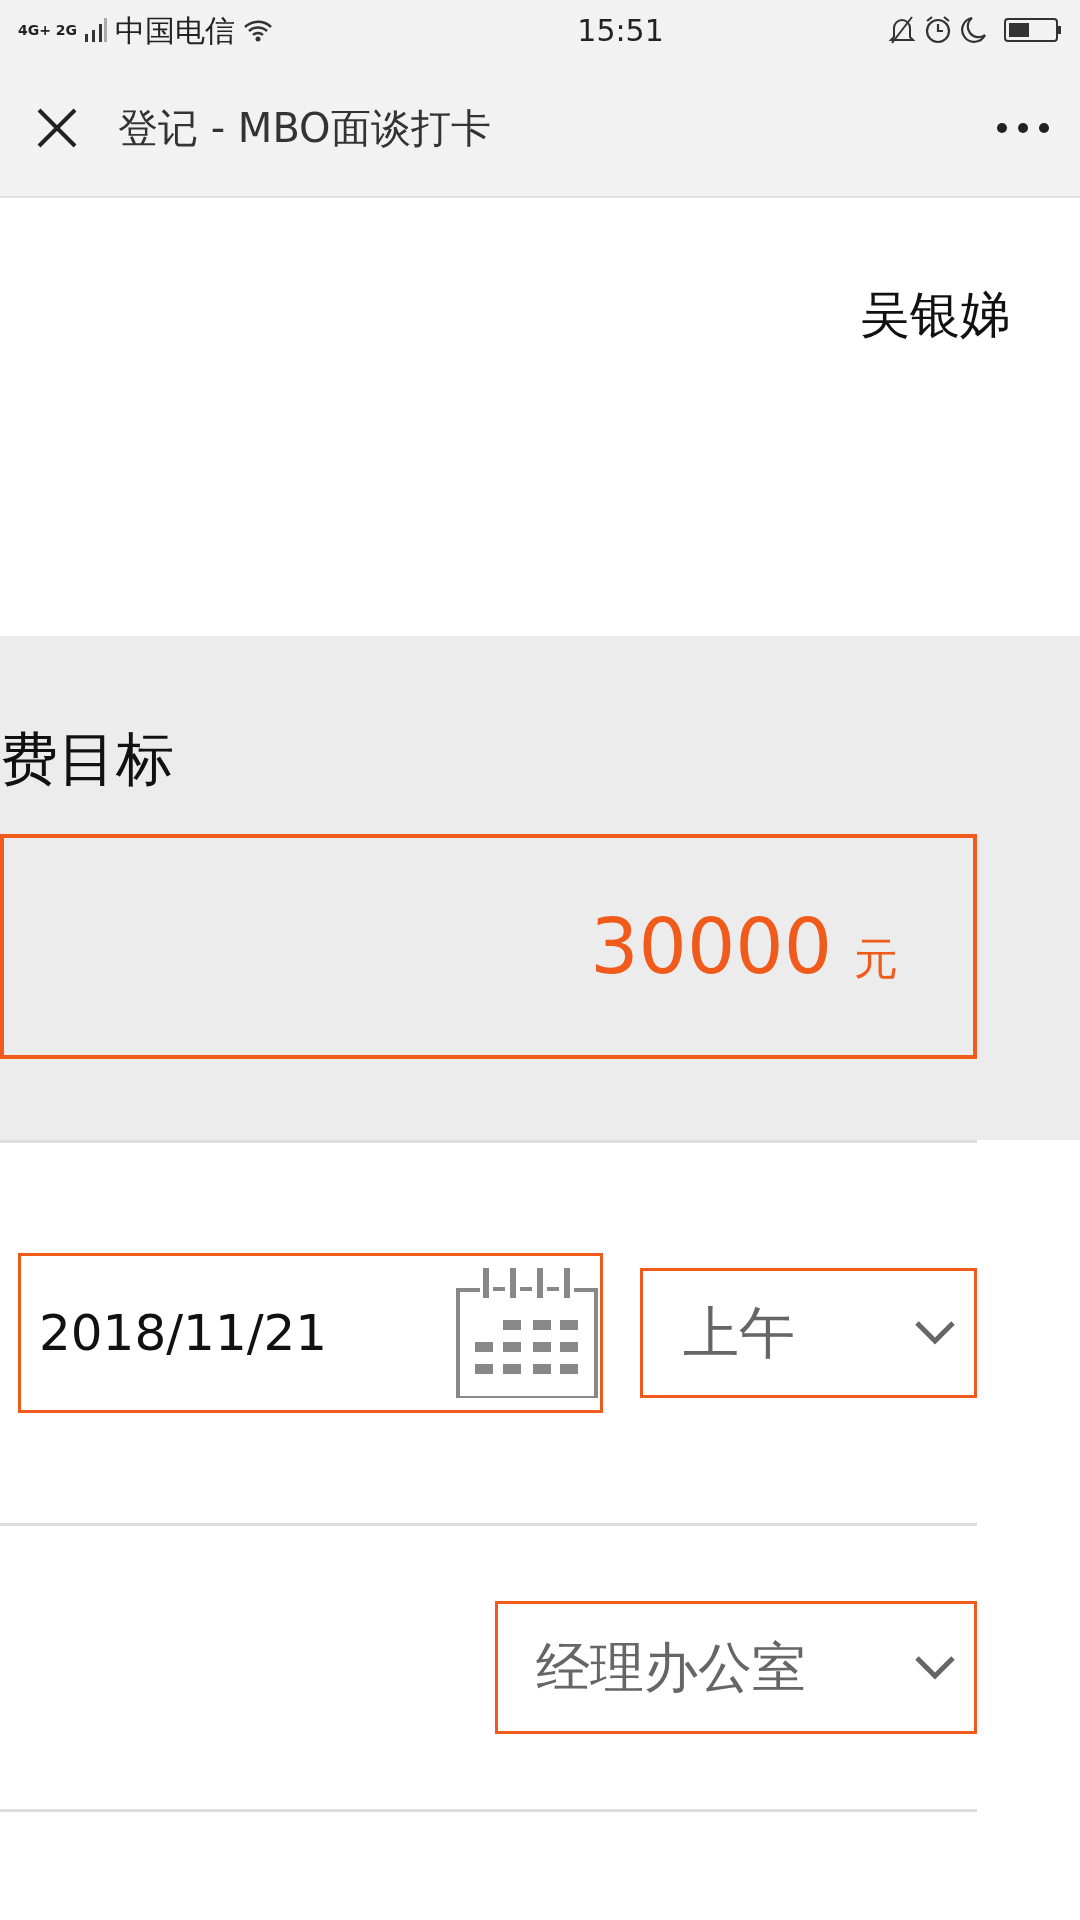 Image resolution: width=1080 pixels, height=1920 pixels. What do you see at coordinates (808, 1333) in the screenshot?
I see `period-select: 上午` at bounding box center [808, 1333].